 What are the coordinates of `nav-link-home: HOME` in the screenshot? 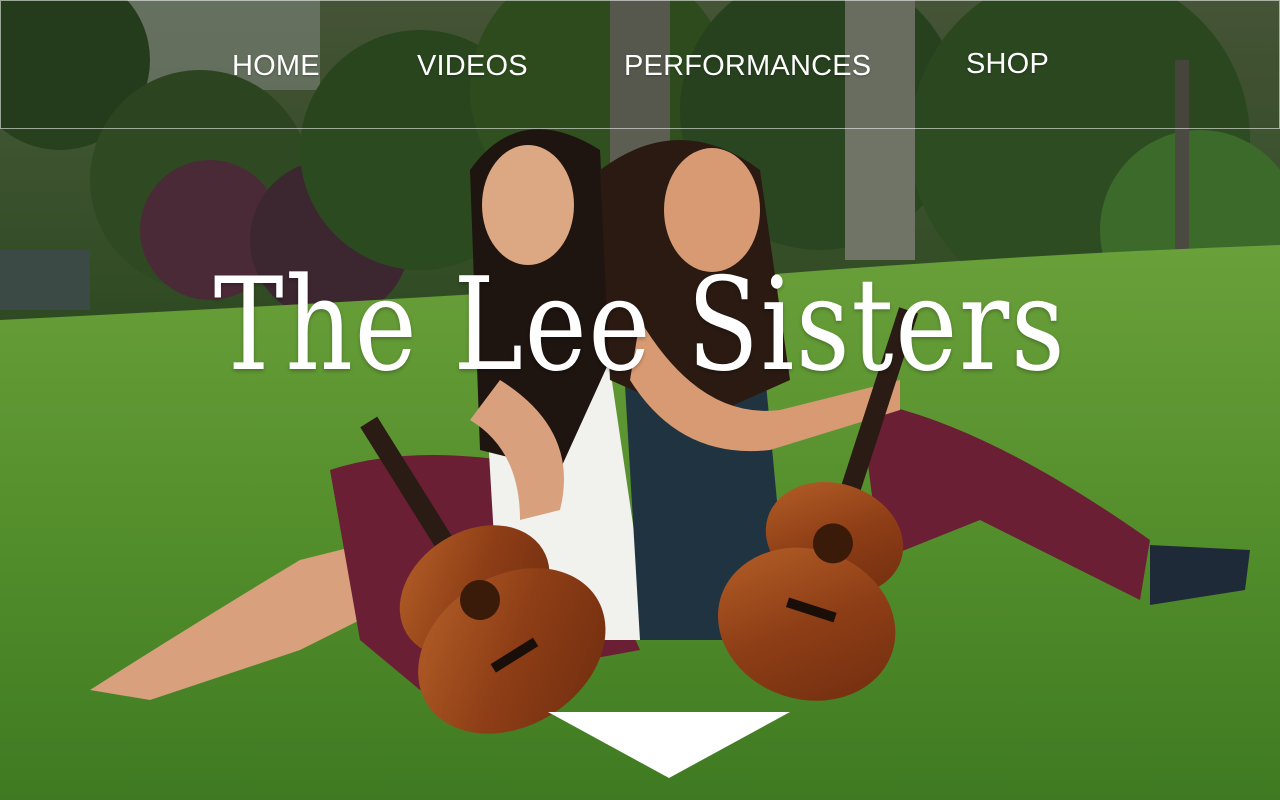 It's located at (276, 66).